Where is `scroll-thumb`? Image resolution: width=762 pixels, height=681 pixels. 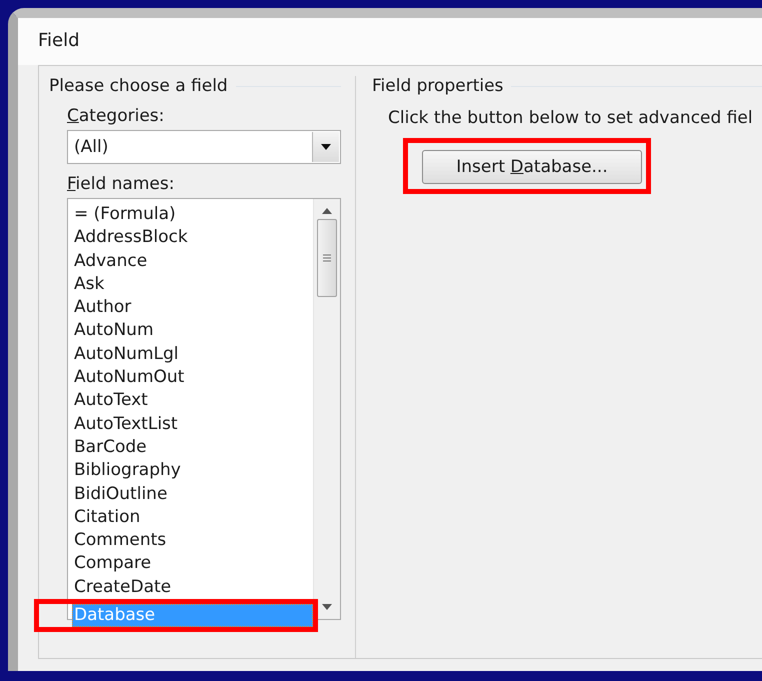
scroll-thumb is located at coordinates (327, 258).